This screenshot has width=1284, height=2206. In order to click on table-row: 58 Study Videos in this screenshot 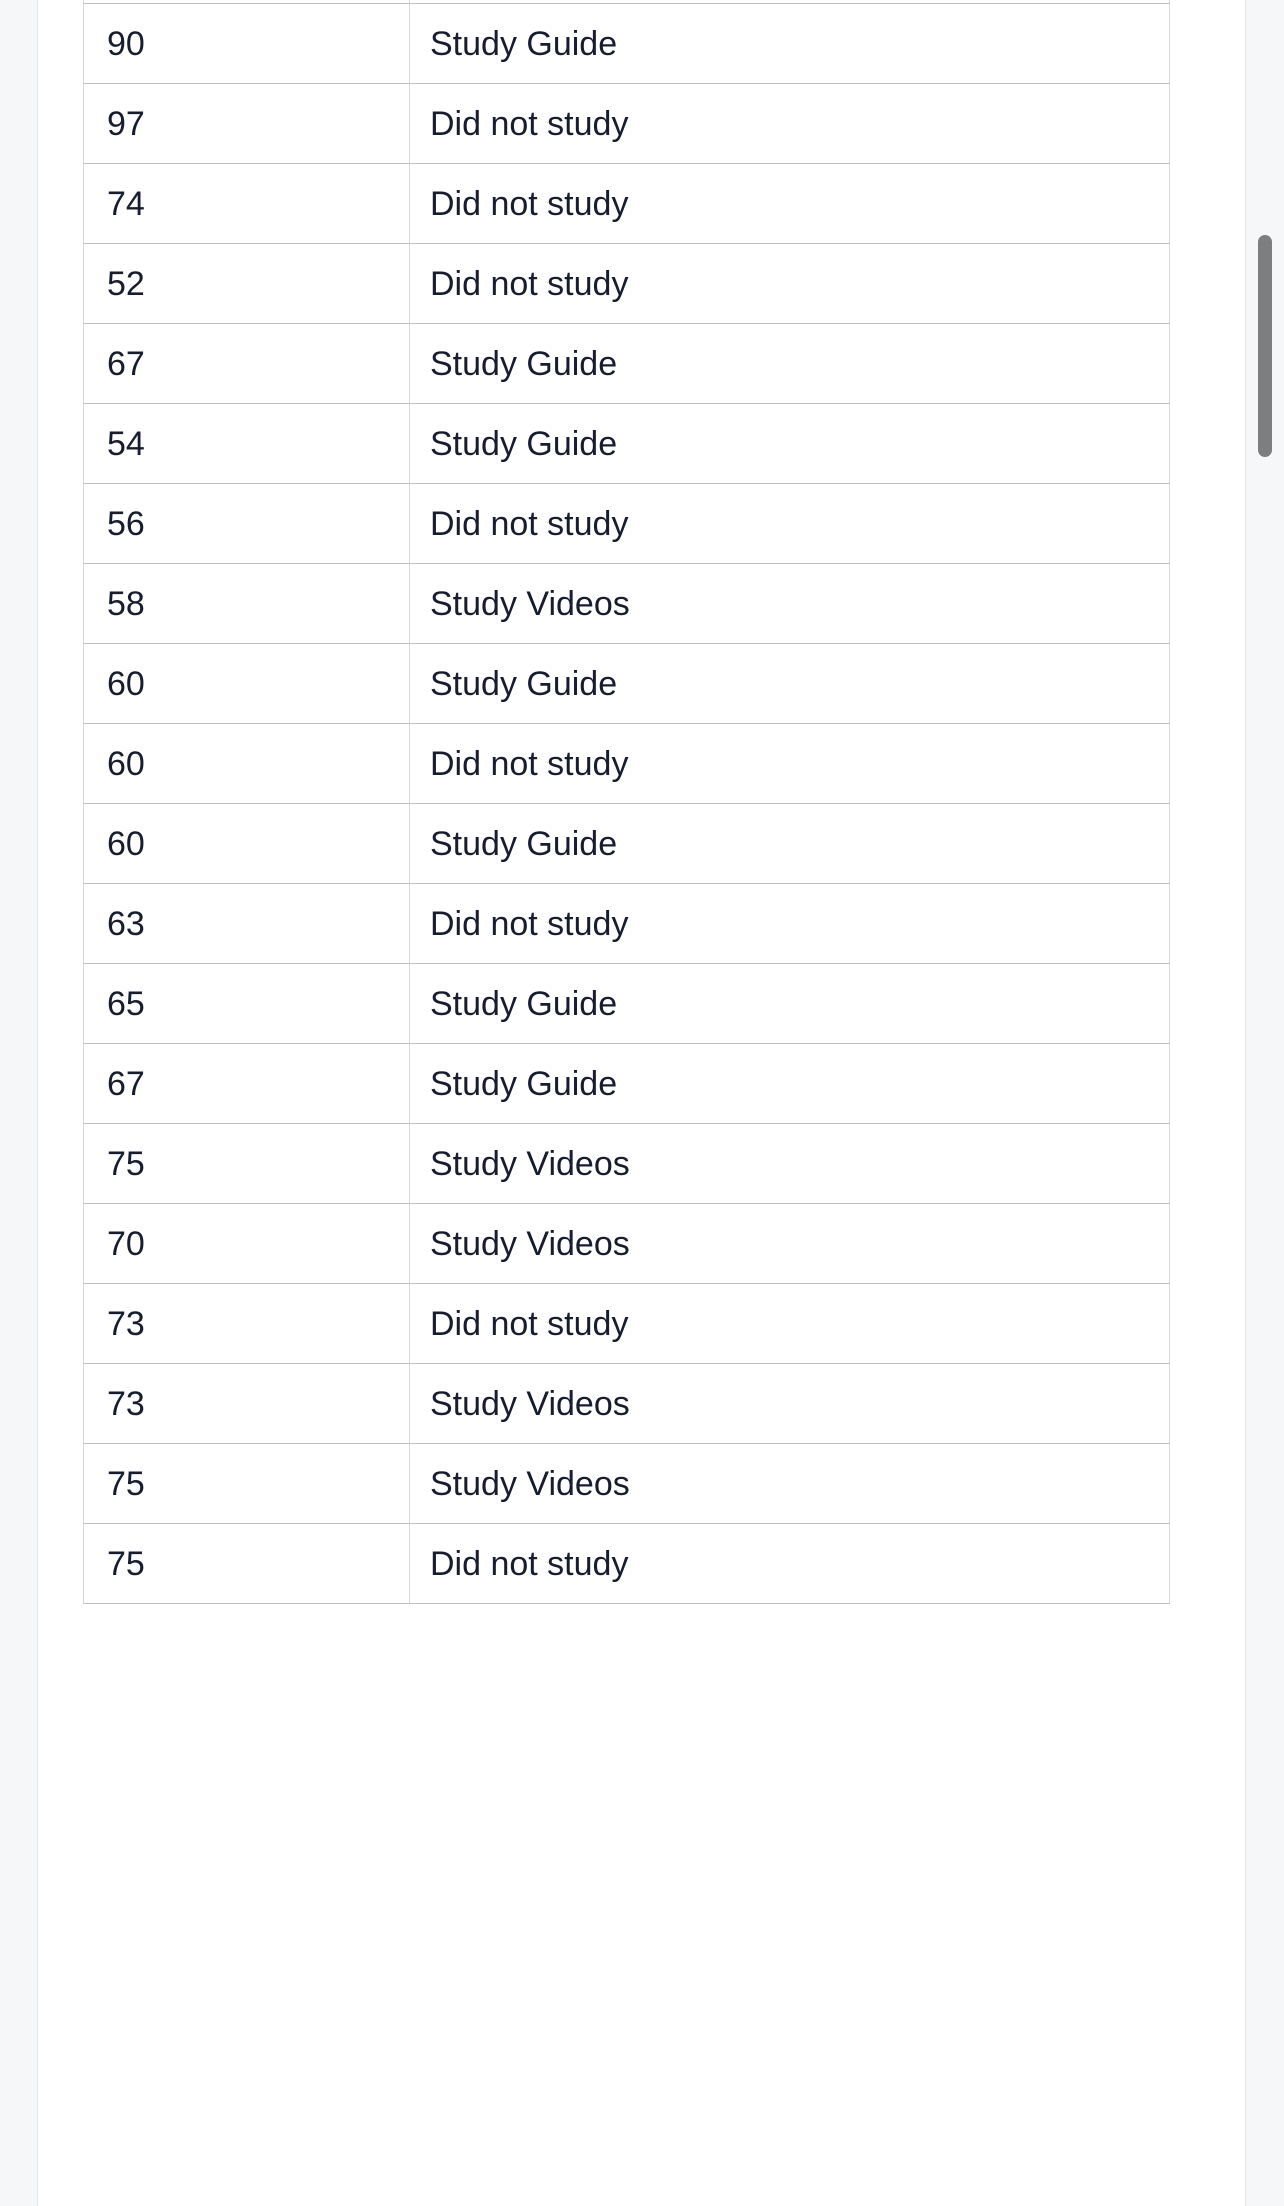, I will do `click(626, 603)`.